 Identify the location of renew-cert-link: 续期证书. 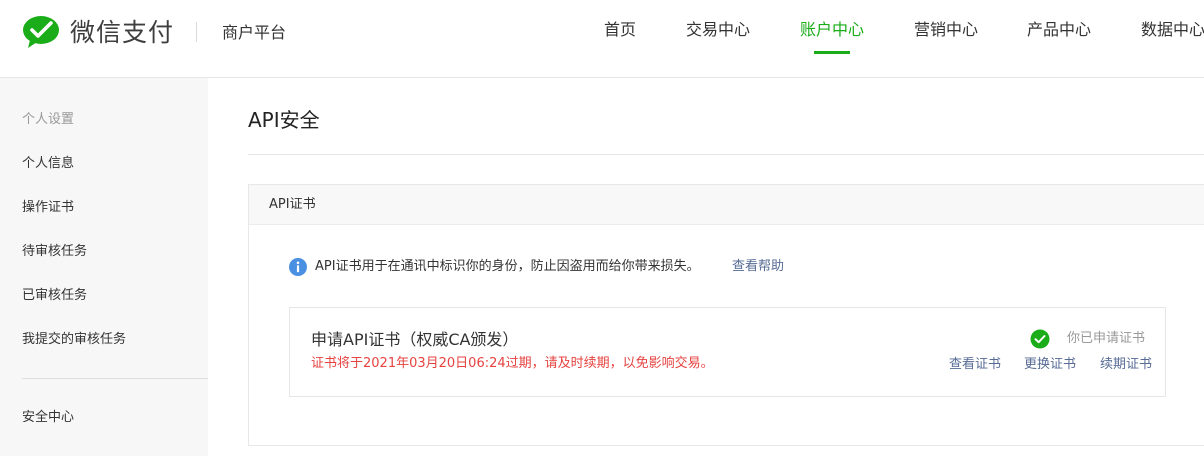
(1126, 365).